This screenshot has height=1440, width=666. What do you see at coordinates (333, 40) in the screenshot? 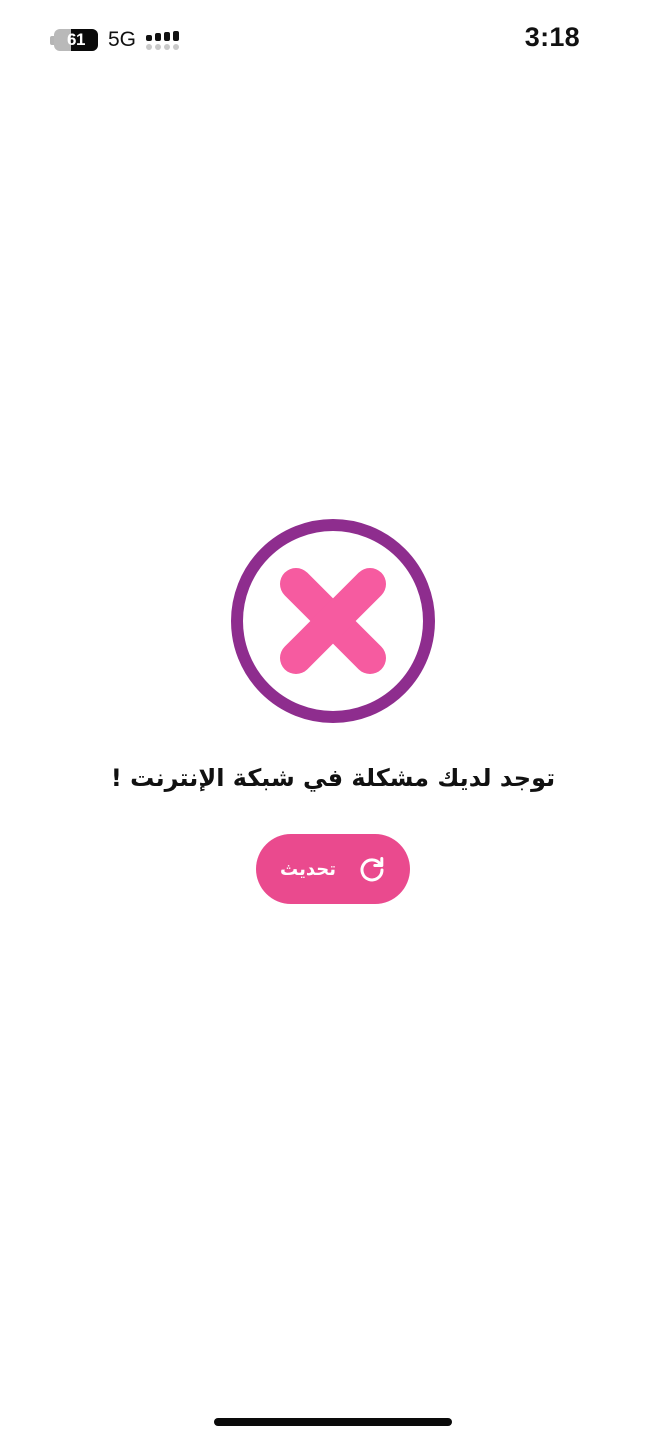
I see `status-bar: 61 5G 3:18` at bounding box center [333, 40].